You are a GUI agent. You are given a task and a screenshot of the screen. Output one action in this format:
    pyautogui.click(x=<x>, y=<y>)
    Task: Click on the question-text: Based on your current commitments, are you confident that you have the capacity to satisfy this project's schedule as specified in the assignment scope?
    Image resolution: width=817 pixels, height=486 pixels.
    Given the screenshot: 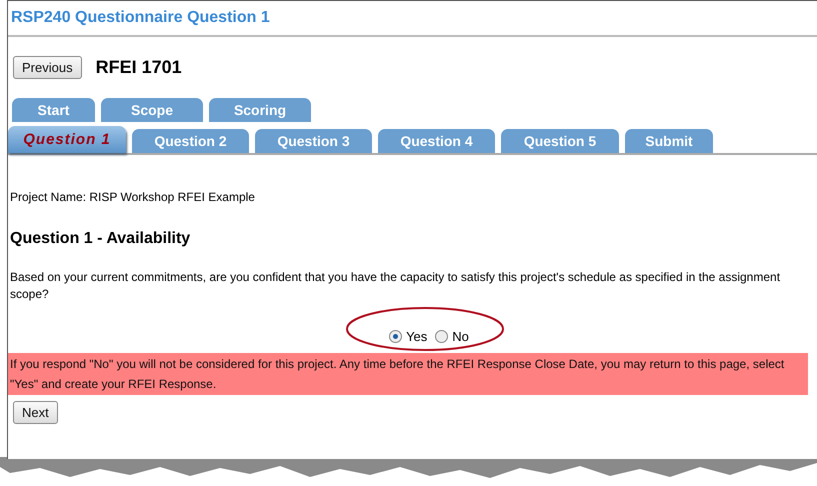 What is the action you would take?
    pyautogui.click(x=396, y=286)
    